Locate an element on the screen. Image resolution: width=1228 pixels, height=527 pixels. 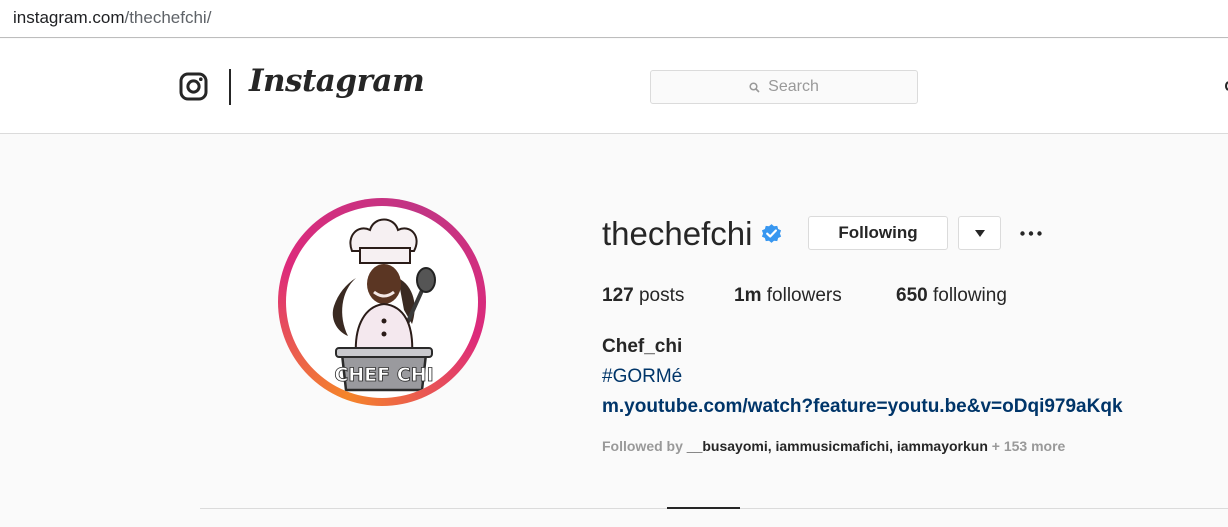
active-tab-indicator is located at coordinates (703, 508).